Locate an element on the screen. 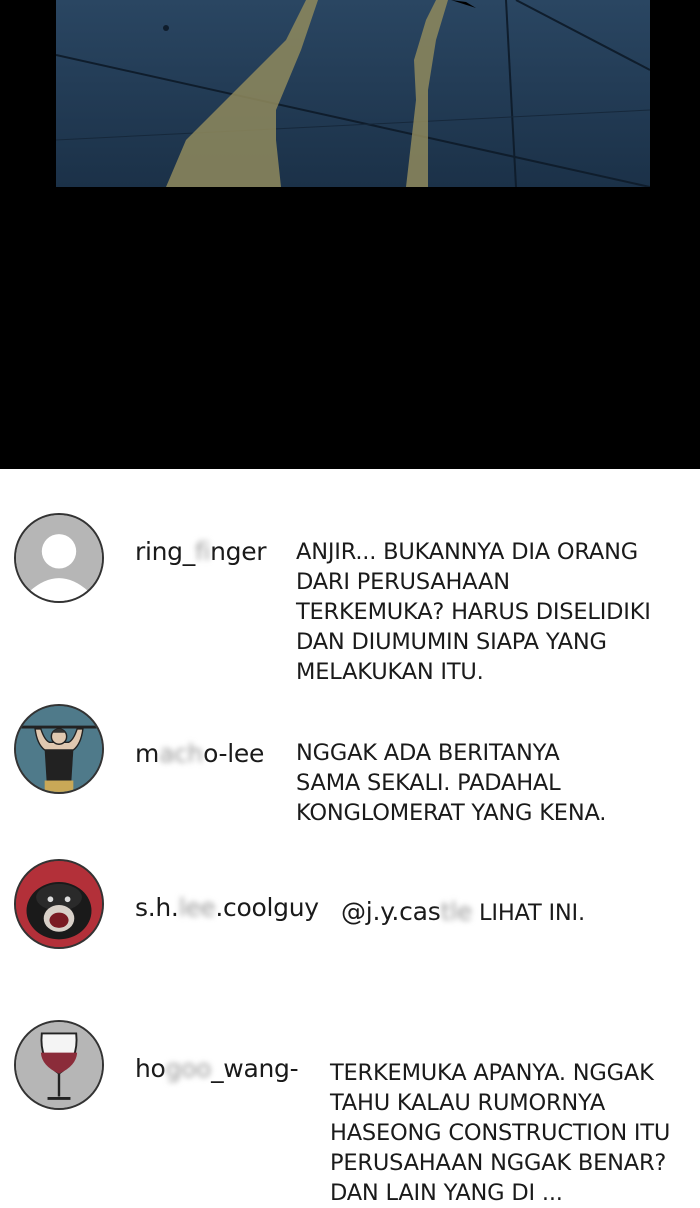 The image size is (700, 1208). comment-text: @j.y.castle LIHAT INI. is located at coordinates (463, 911).